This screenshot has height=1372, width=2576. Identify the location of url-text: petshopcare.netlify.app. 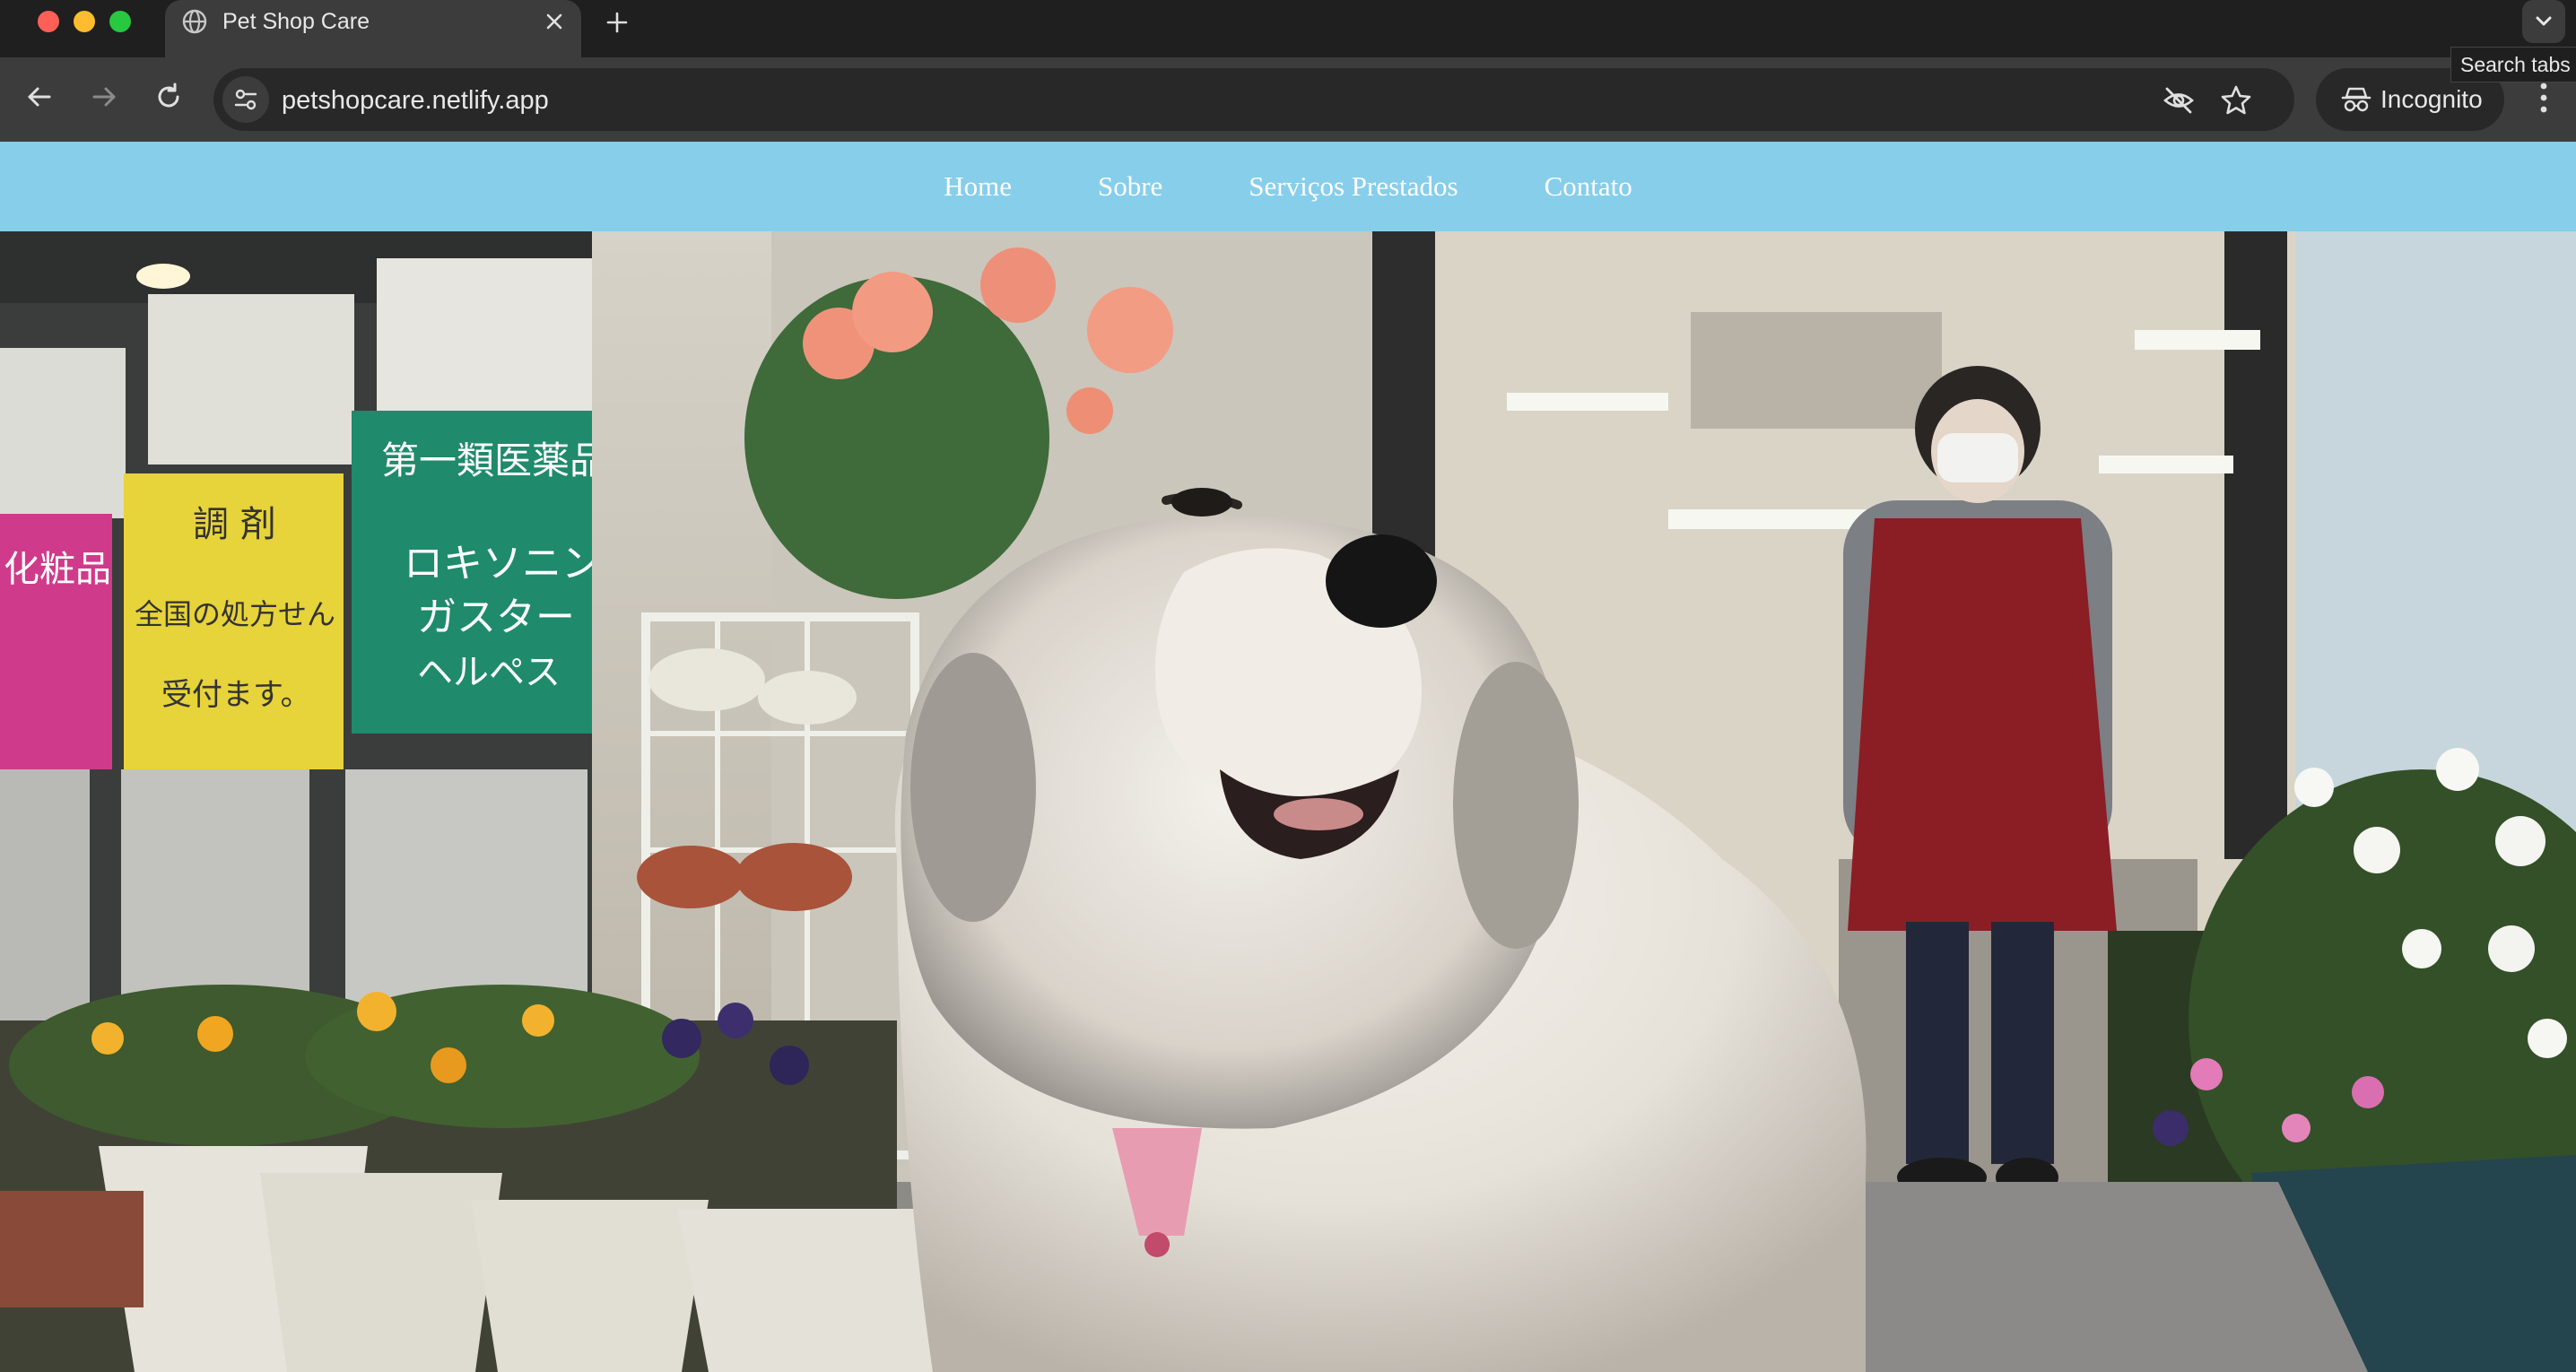
(415, 100).